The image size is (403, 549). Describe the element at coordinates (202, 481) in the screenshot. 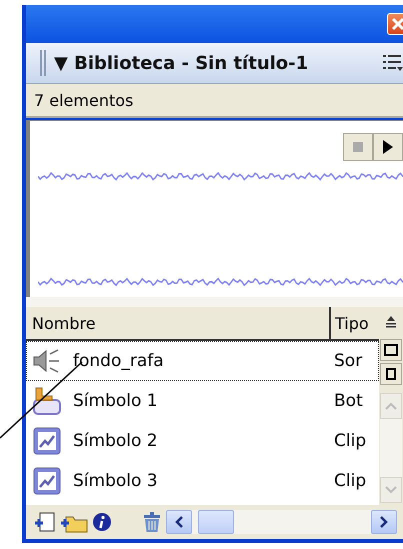

I see `library-item: Símbolo 3 Clip` at that location.